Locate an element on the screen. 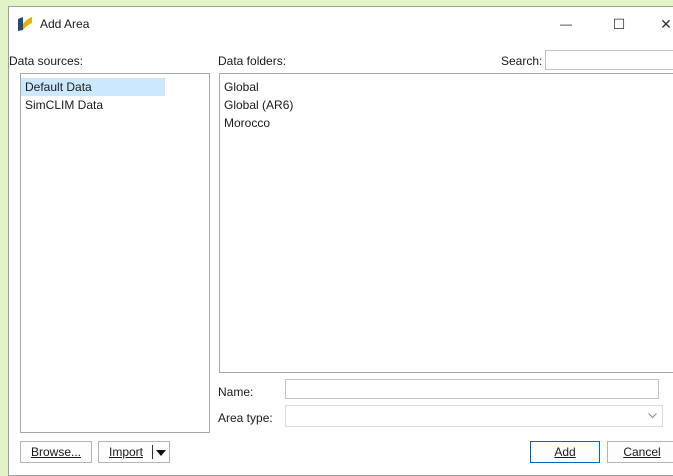  title-bar: Add Area — ☐ ✕ is located at coordinates (341, 24).